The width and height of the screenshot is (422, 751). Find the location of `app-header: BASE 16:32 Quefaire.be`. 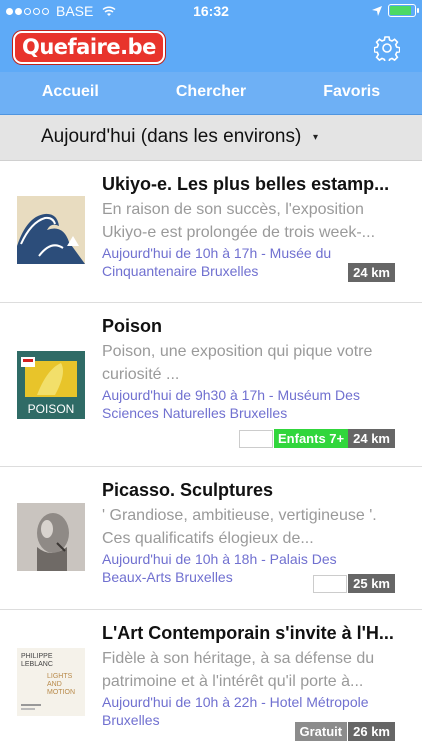

app-header: BASE 16:32 Quefaire.be is located at coordinates (211, 36).